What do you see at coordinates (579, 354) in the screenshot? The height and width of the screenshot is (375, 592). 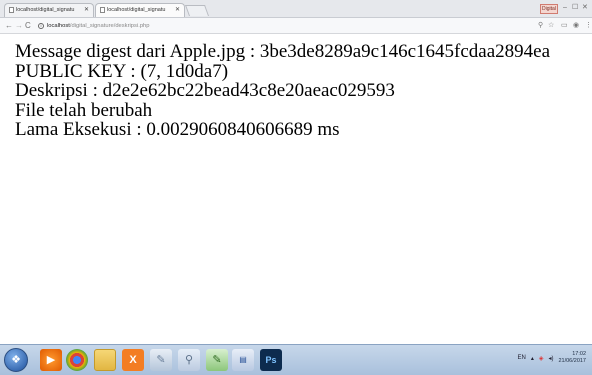 I see `clock-time: 17:02` at bounding box center [579, 354].